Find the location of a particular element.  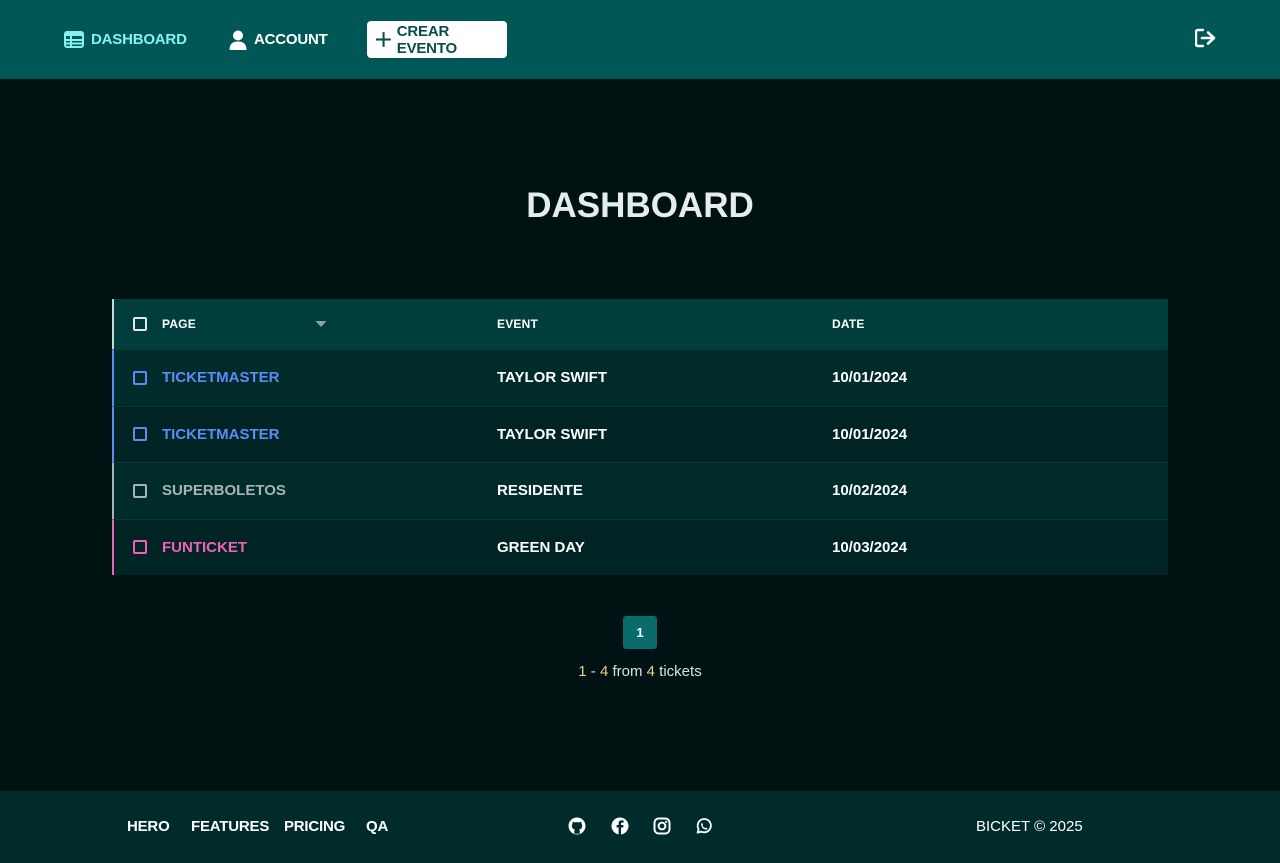

unit-word: tickets is located at coordinates (678, 671).